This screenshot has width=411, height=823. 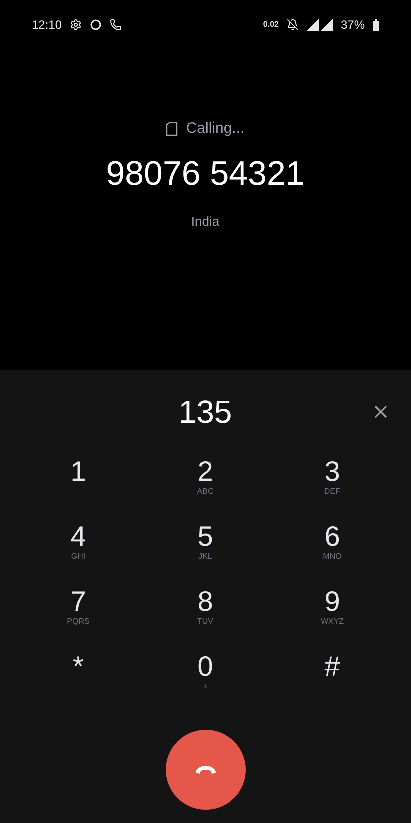 I want to click on dialed-digits: 135, so click(x=205, y=412).